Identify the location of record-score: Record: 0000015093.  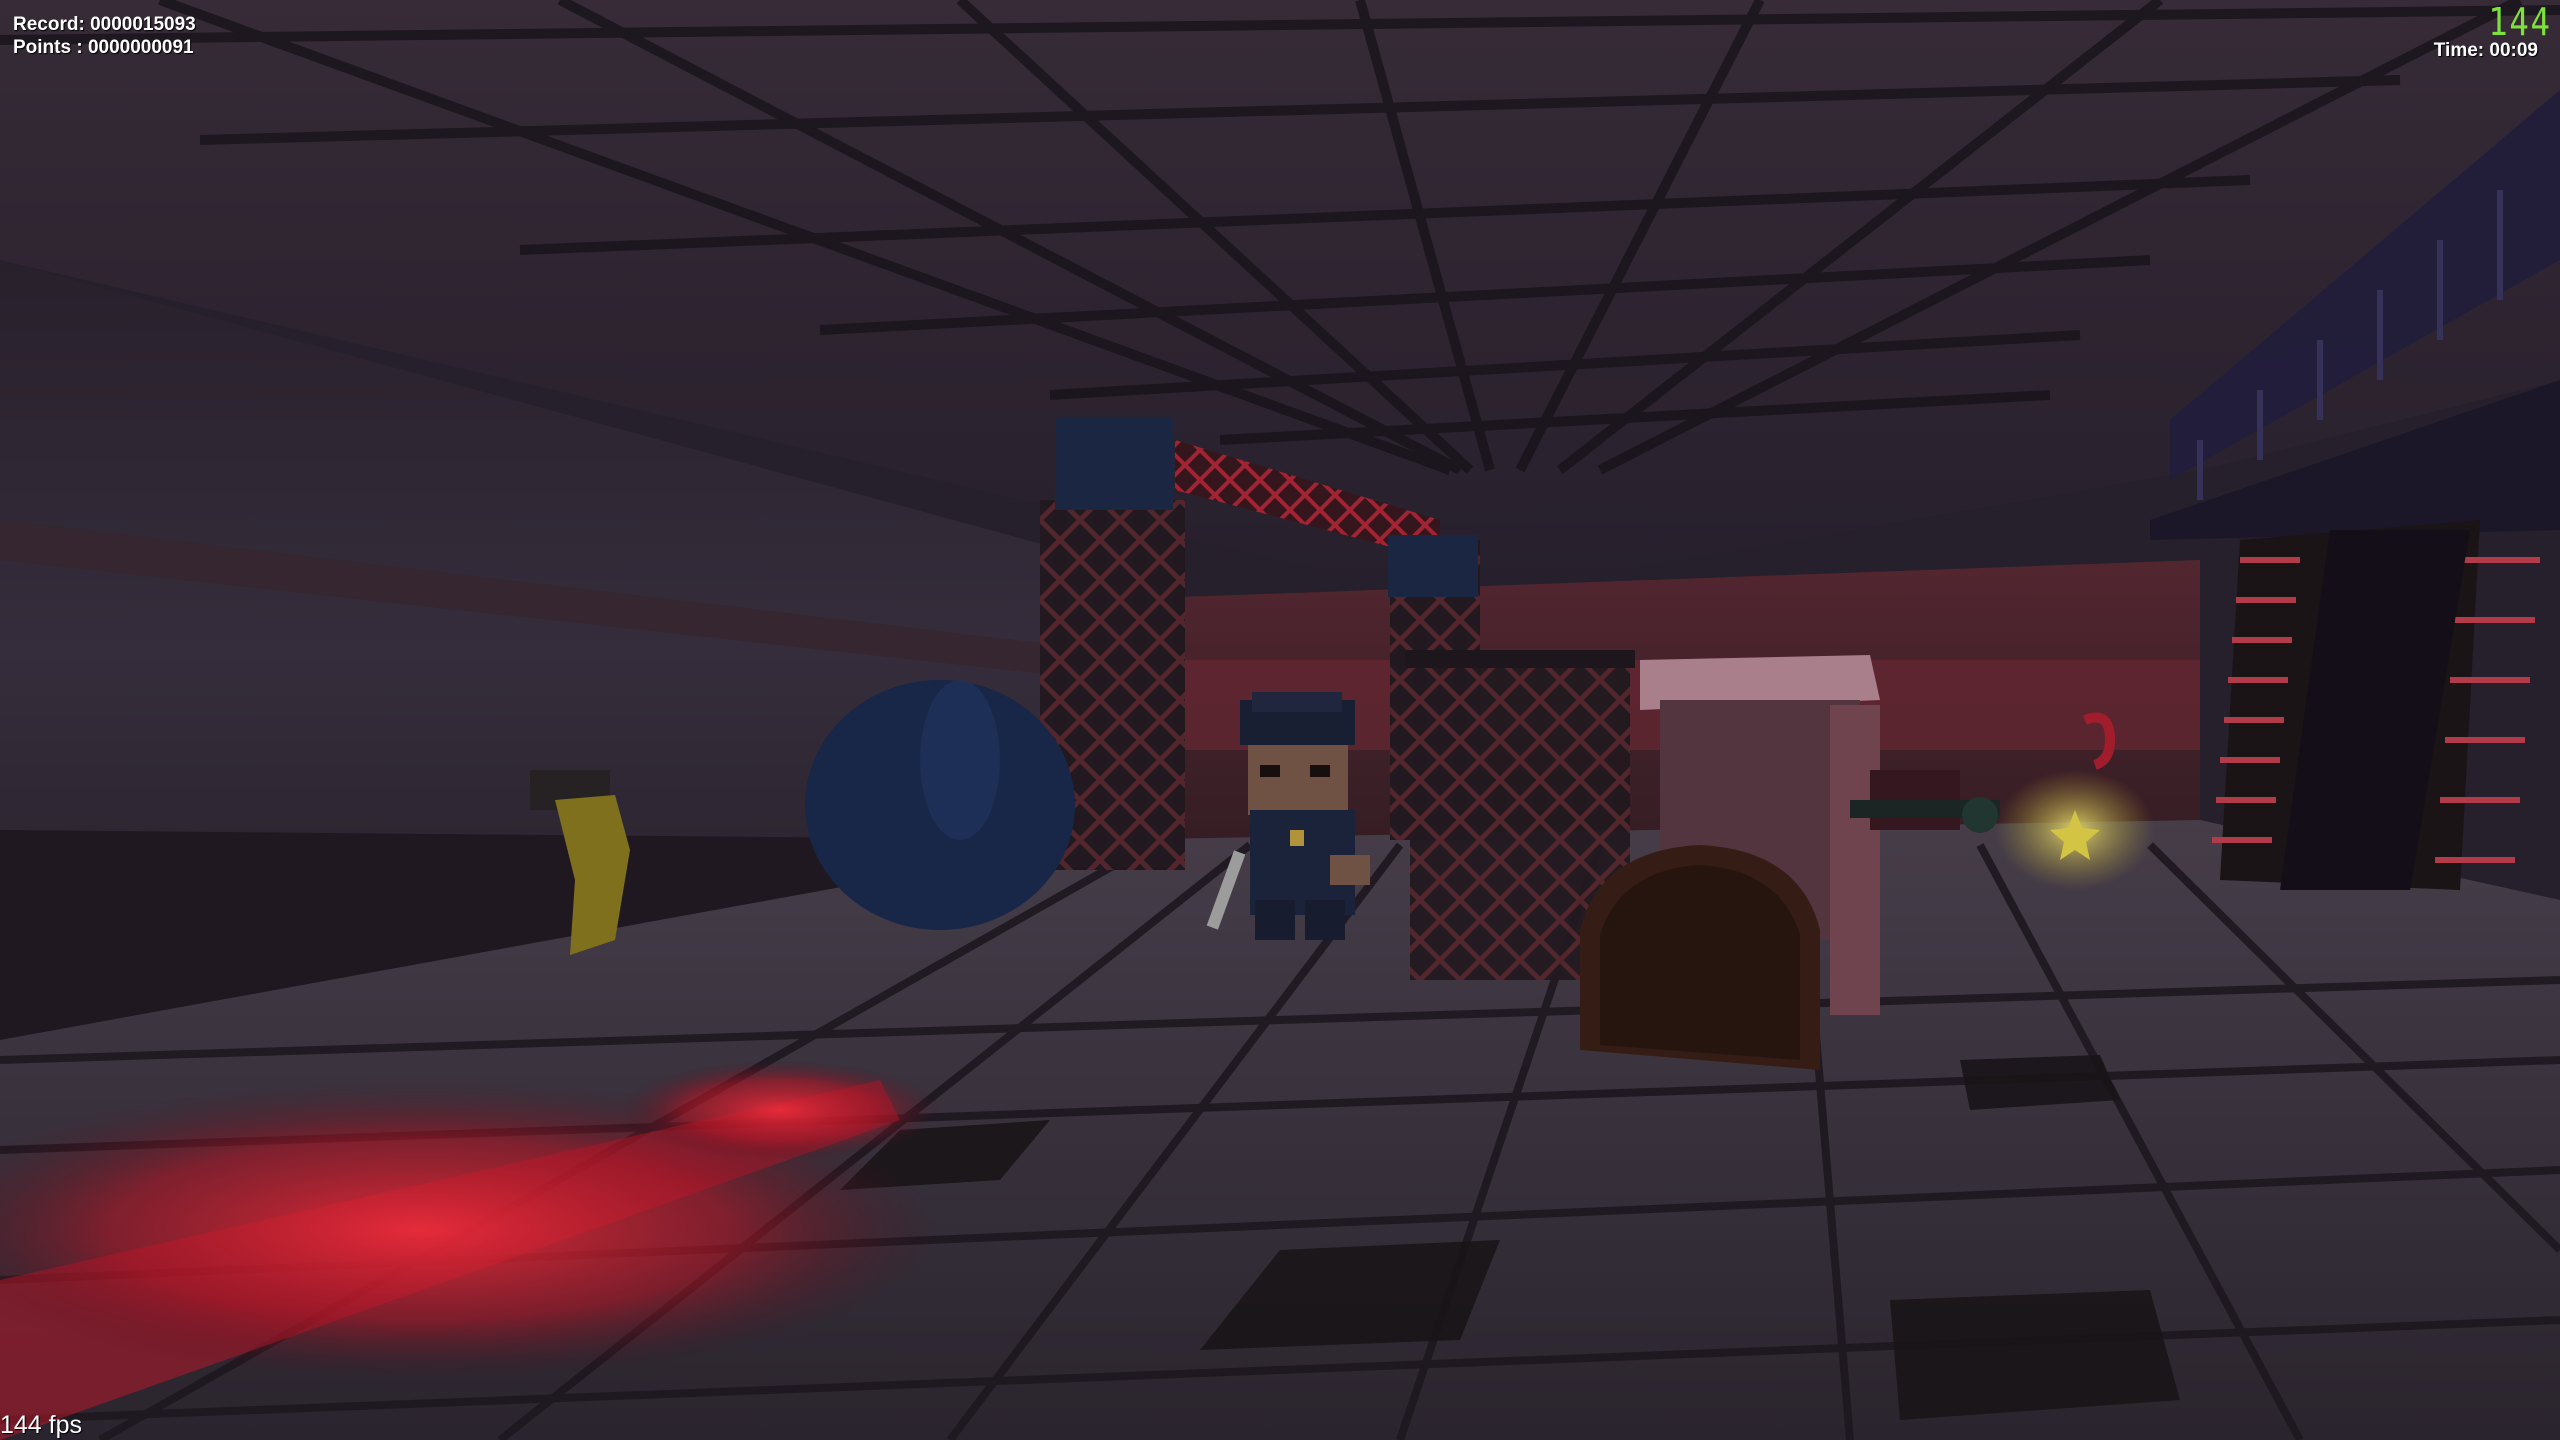
(104, 24).